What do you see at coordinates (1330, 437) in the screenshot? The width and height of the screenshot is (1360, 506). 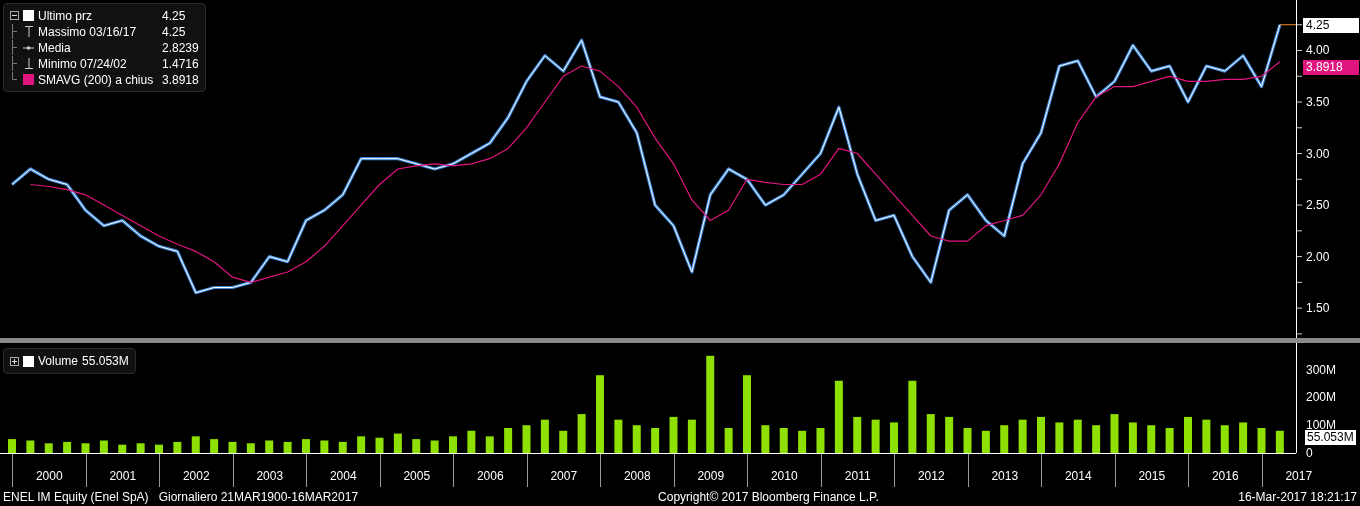 I see `volume-callout: 55.053M` at bounding box center [1330, 437].